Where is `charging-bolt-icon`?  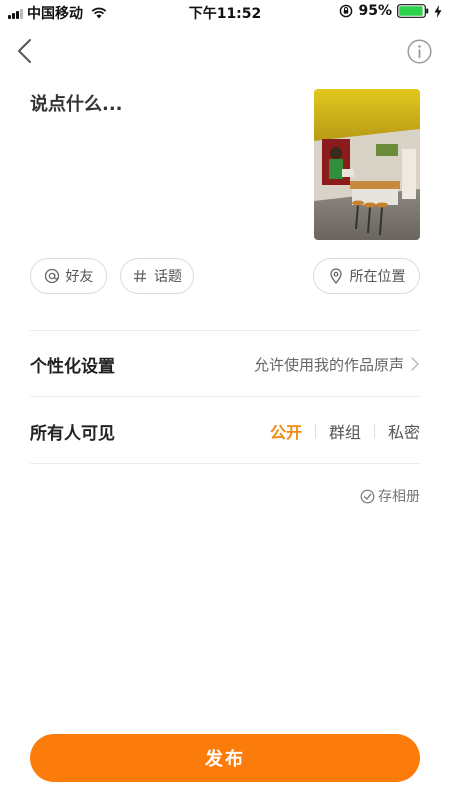 charging-bolt-icon is located at coordinates (438, 11).